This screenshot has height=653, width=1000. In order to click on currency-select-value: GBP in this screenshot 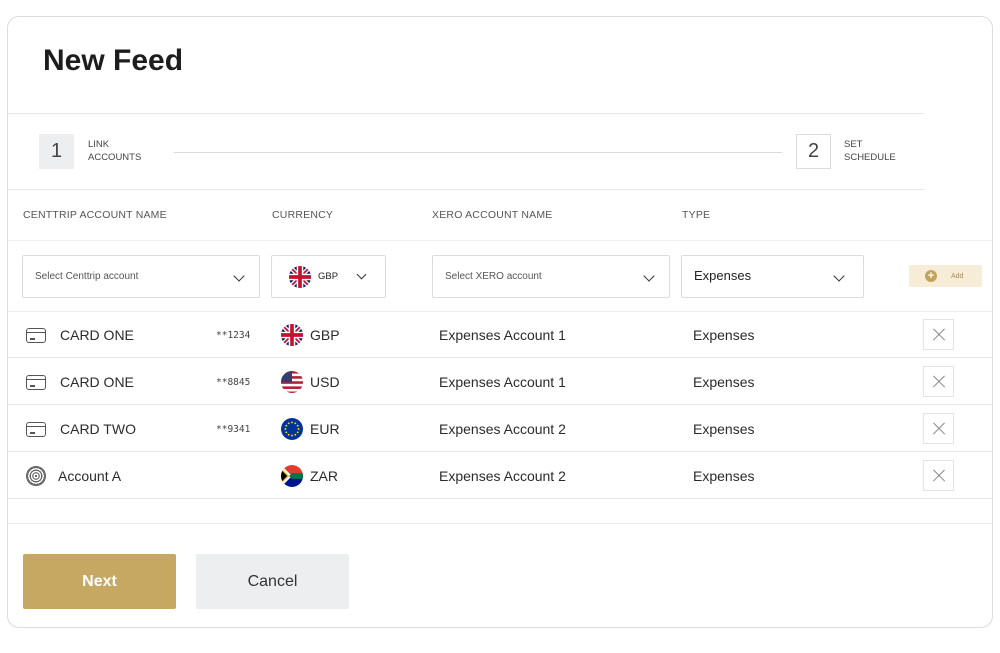, I will do `click(328, 276)`.